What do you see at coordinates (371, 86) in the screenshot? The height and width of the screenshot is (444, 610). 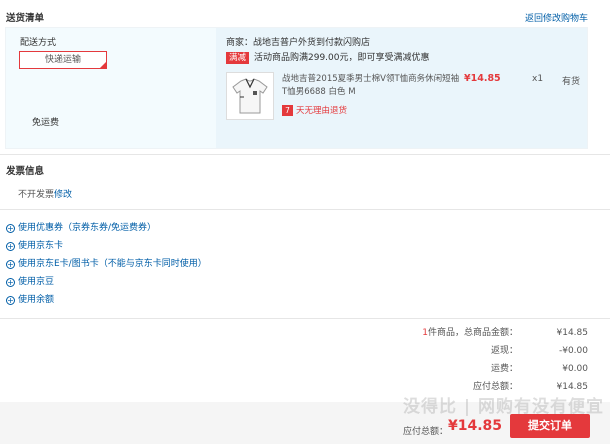 I see `product-title: 战地吉普2015夏季男士棉V领T恤商务休闲短袖T恤男6688 白色 M` at bounding box center [371, 86].